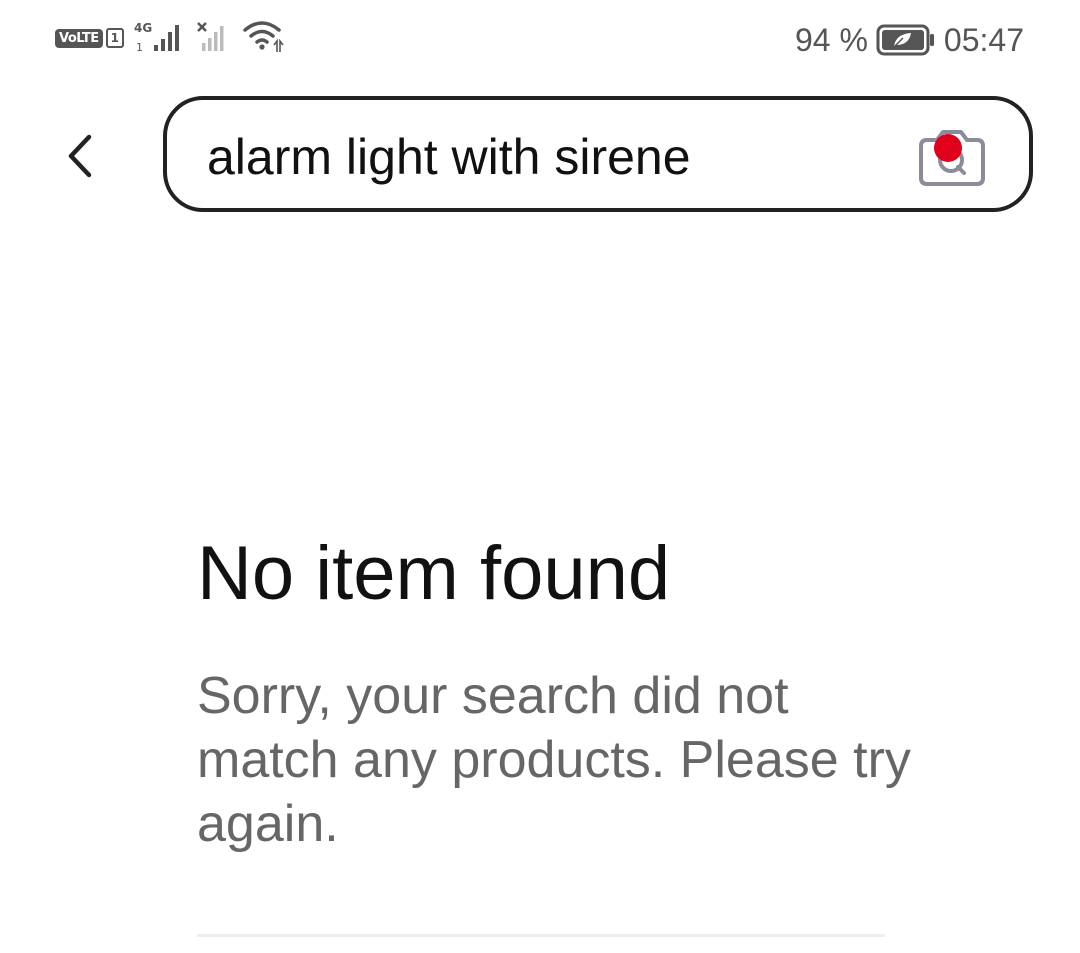 Image resolution: width=1080 pixels, height=953 pixels. I want to click on search-bar: alarm light with sirene, so click(598, 154).